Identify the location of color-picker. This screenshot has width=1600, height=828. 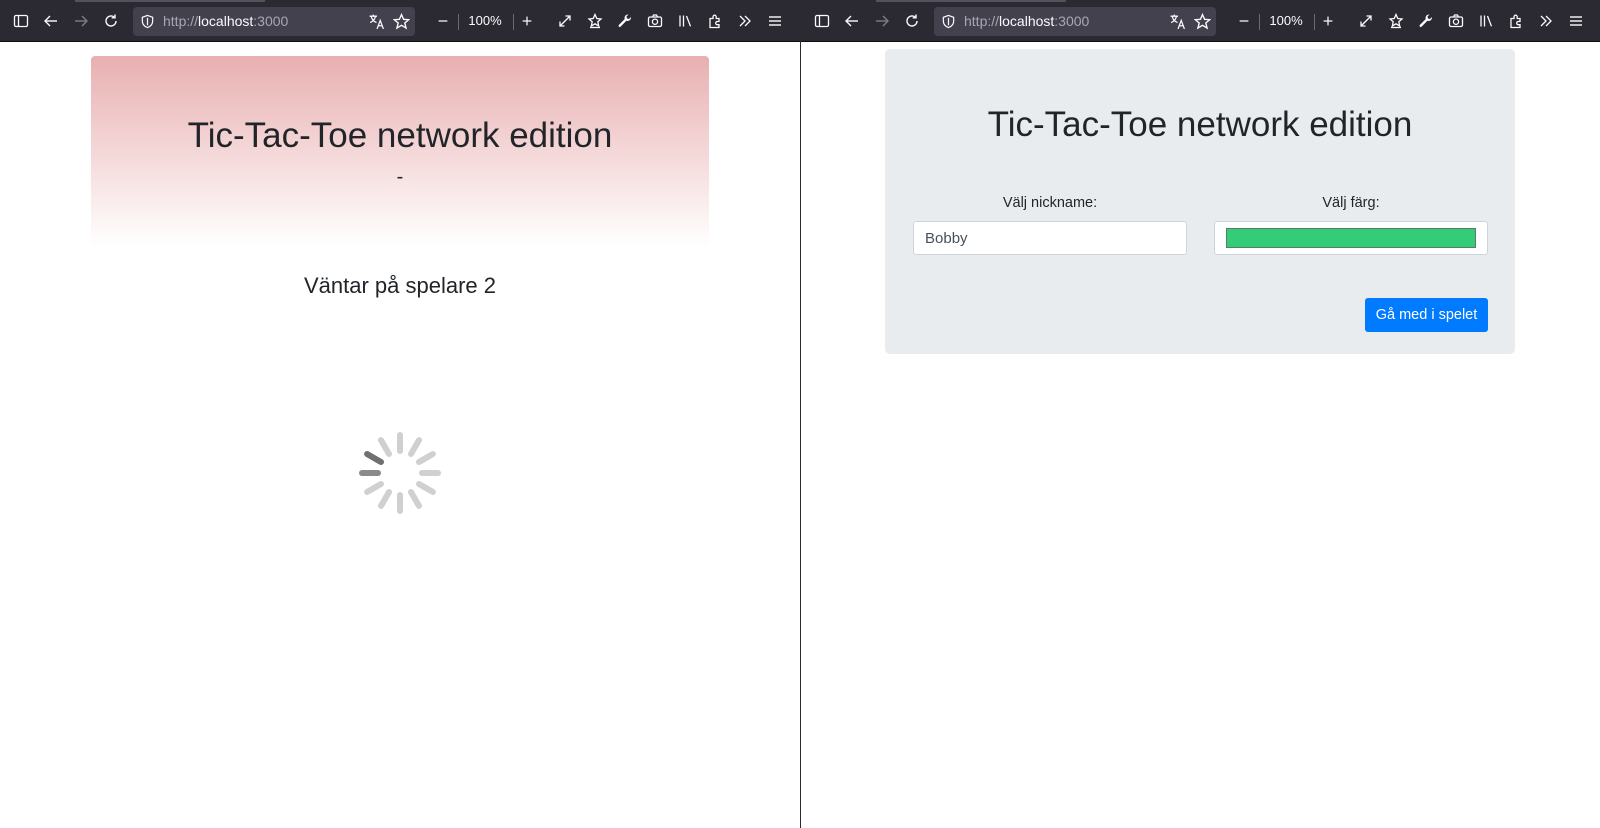
(1351, 238).